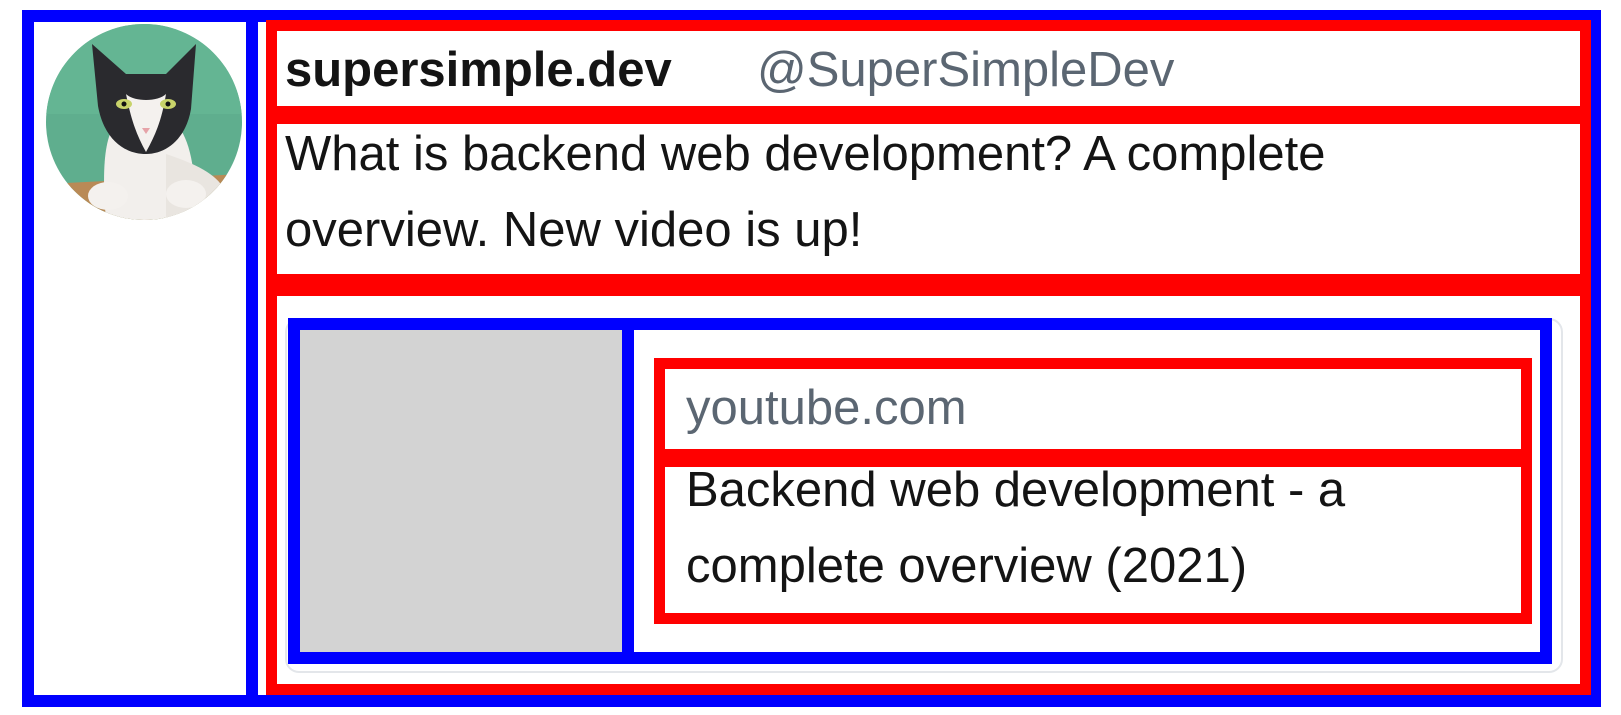 The width and height of the screenshot is (1621, 715). What do you see at coordinates (966, 566) in the screenshot?
I see `preview-title-line: complete overview (2021)` at bounding box center [966, 566].